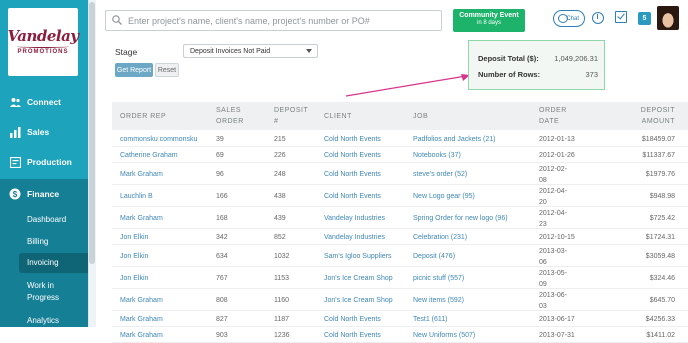 The width and height of the screenshot is (688, 343). I want to click on sidebar-scrollbar-thumb, so click(92, 133).